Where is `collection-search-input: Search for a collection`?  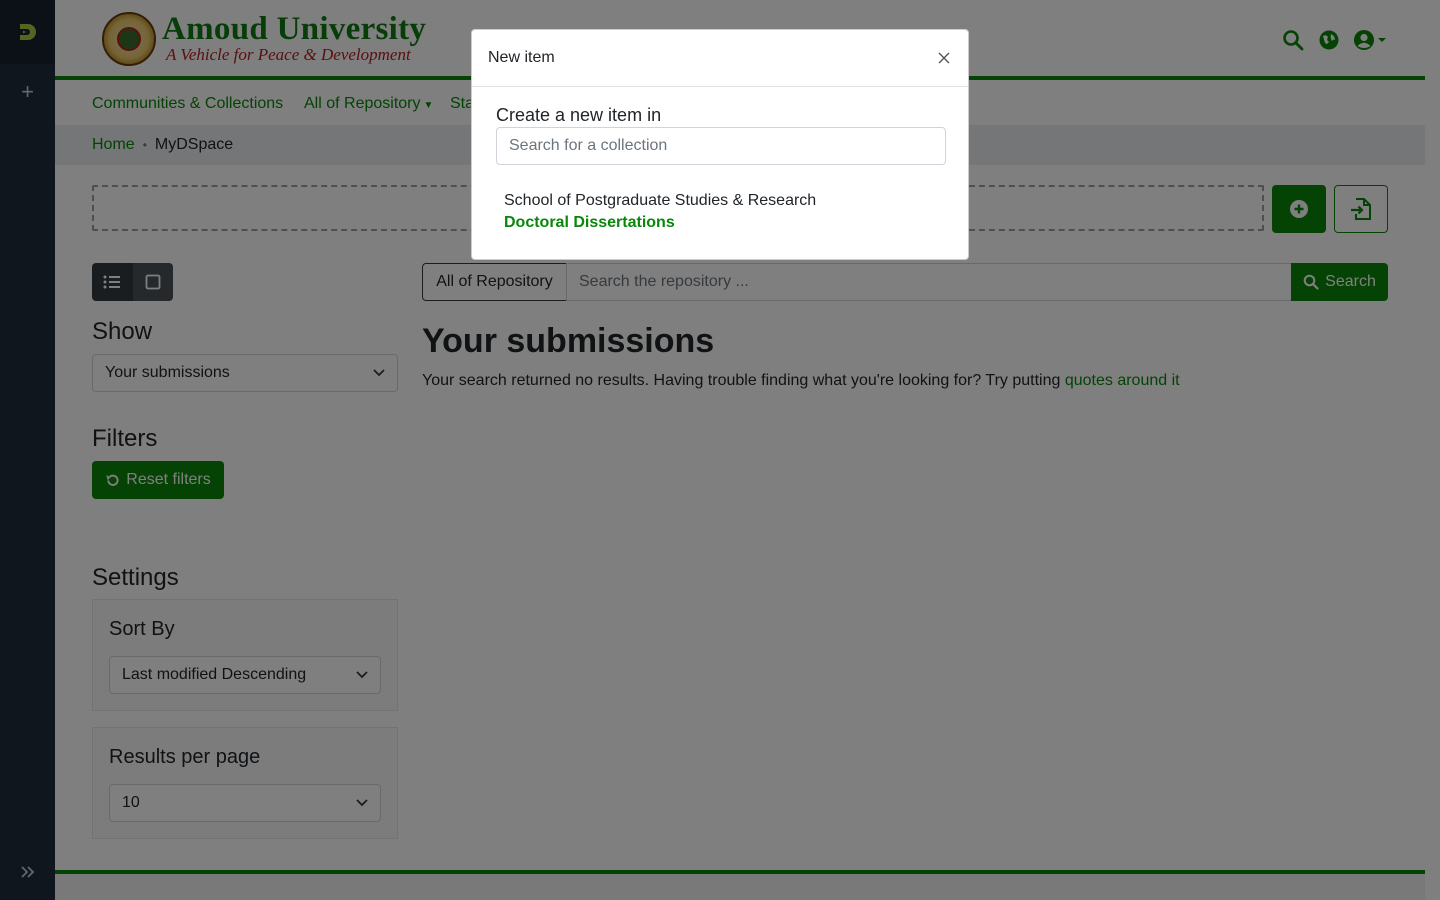
collection-search-input: Search for a collection is located at coordinates (721, 146).